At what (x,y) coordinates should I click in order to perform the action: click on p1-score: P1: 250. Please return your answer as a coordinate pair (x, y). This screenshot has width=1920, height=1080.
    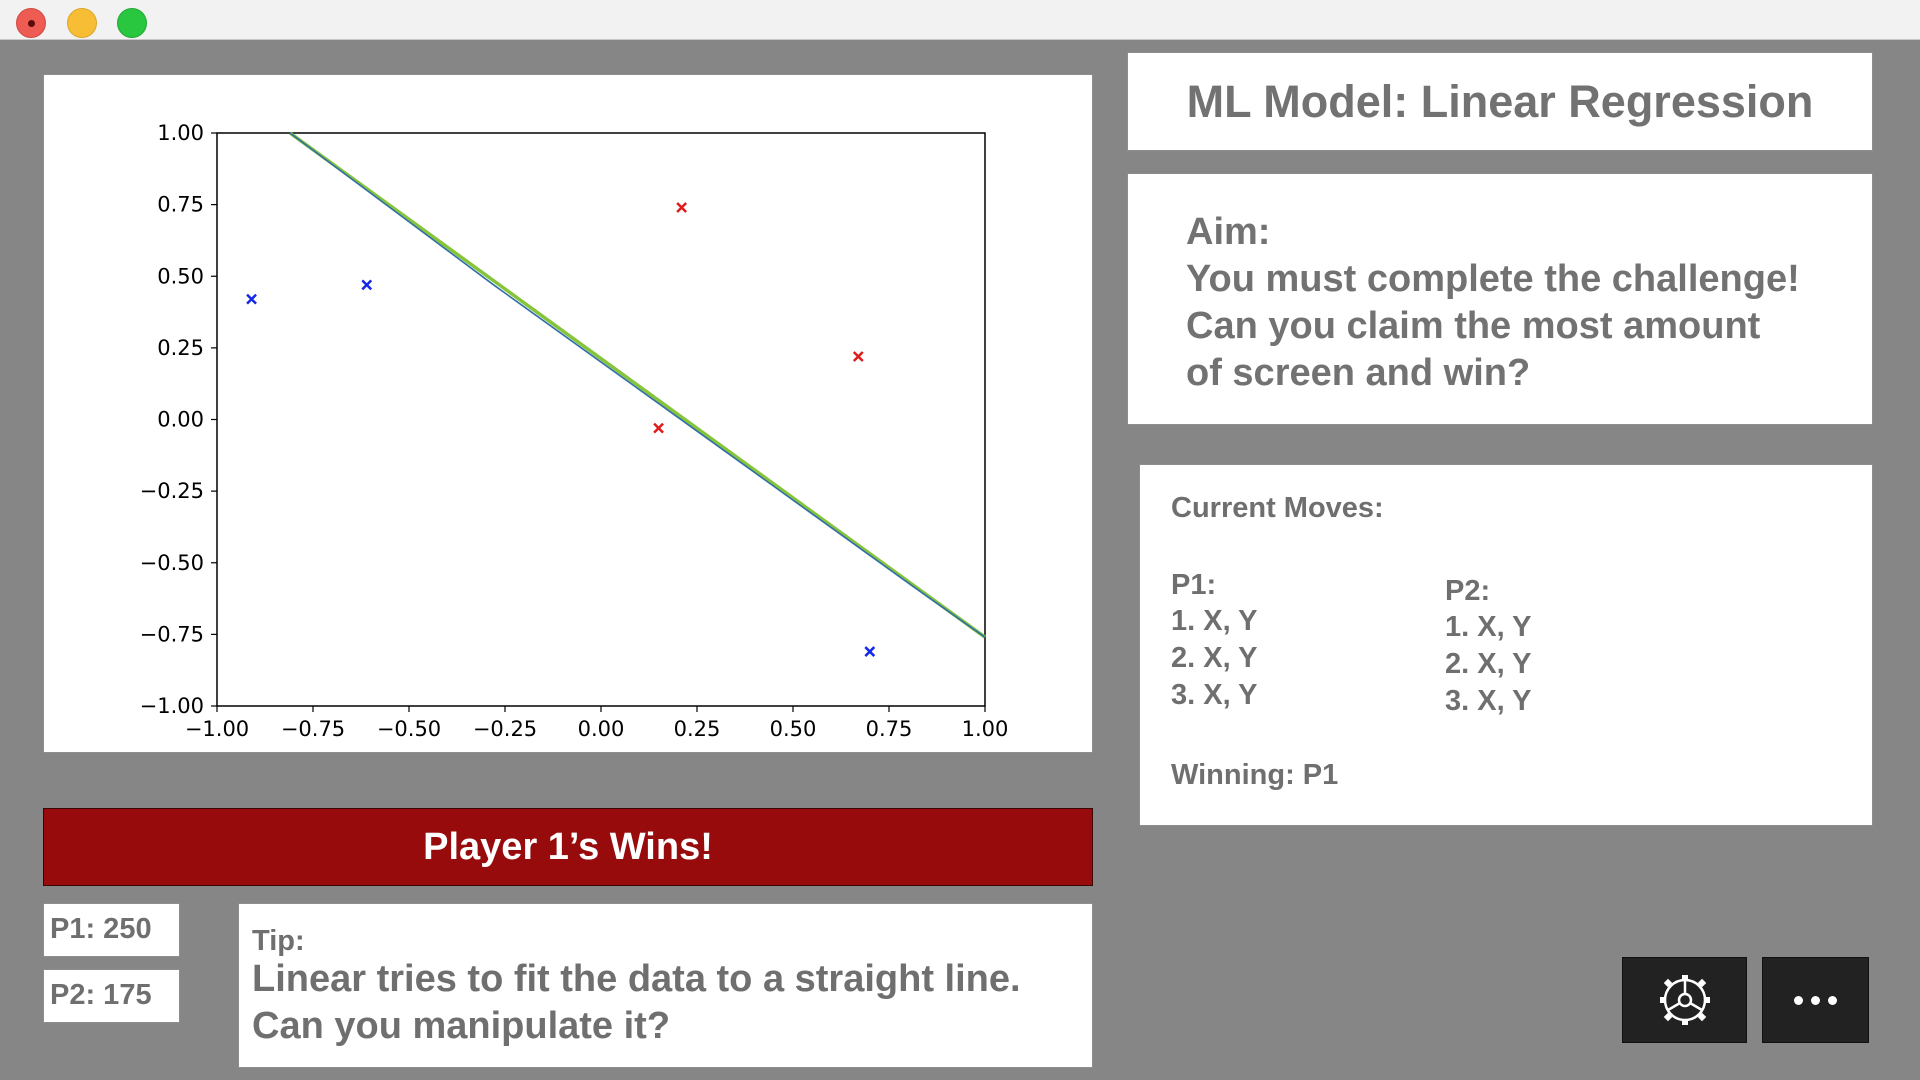
    Looking at the image, I should click on (111, 930).